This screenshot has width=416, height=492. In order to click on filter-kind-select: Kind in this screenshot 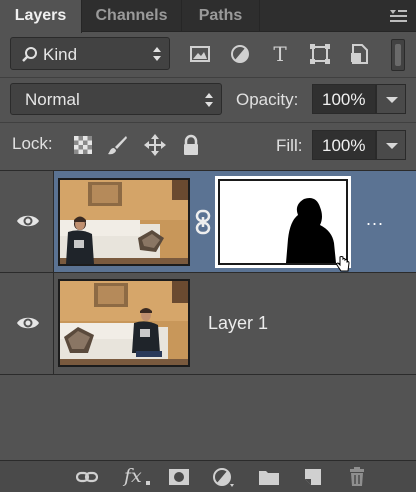, I will do `click(90, 53)`.